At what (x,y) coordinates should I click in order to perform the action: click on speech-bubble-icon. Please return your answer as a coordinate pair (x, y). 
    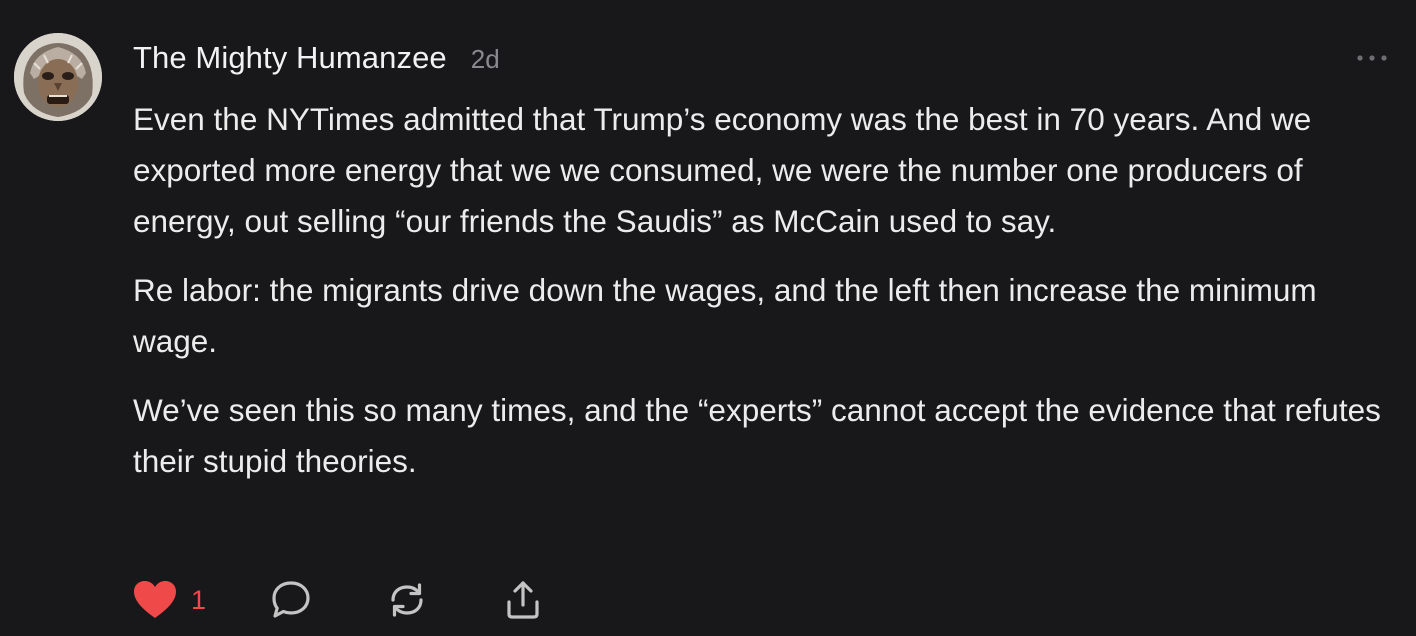
    Looking at the image, I should click on (291, 599).